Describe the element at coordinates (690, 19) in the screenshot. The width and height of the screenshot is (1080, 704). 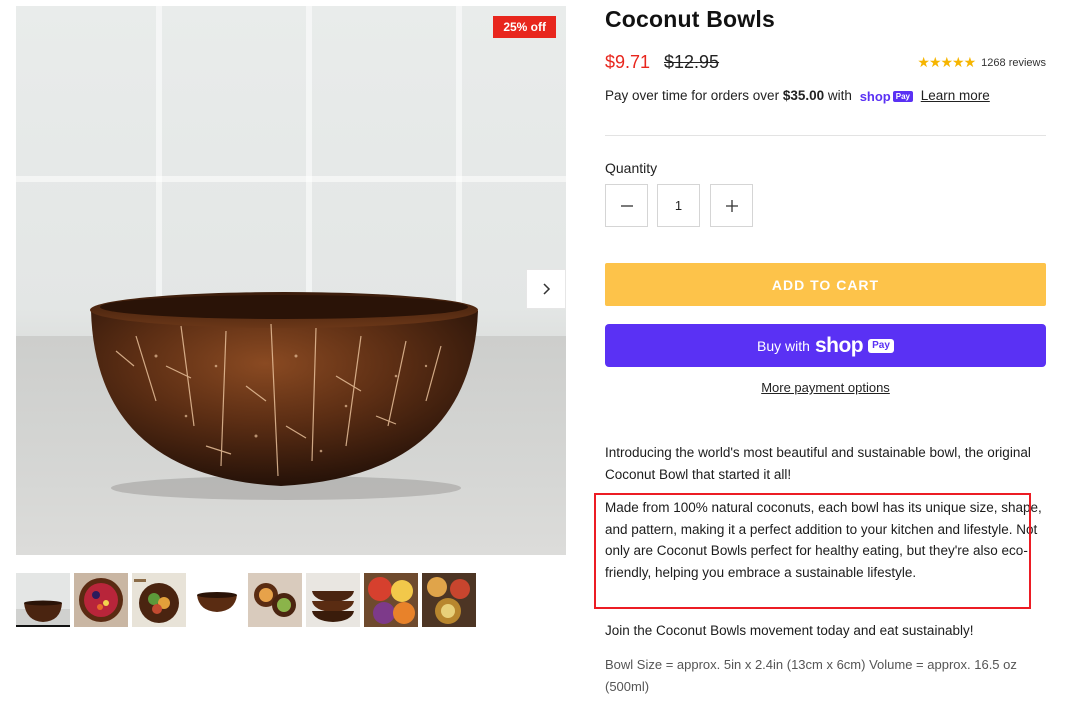
I see `product-title: Coconut Bowls` at that location.